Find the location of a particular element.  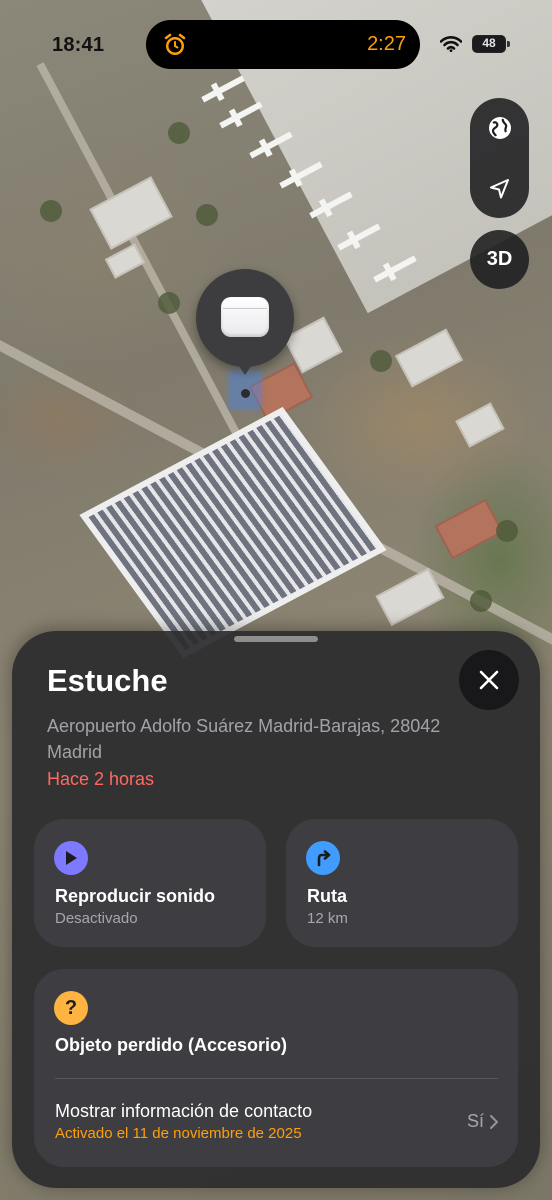

globe-icon is located at coordinates (499, 127).